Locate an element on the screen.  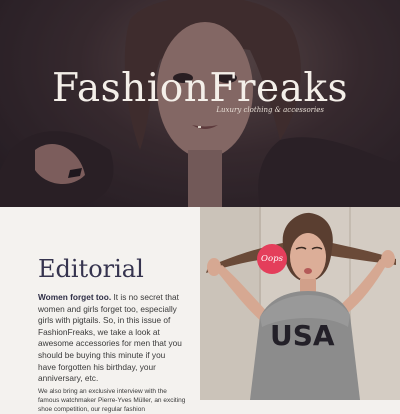
scroll-indicator is located at coordinates (199, 127).